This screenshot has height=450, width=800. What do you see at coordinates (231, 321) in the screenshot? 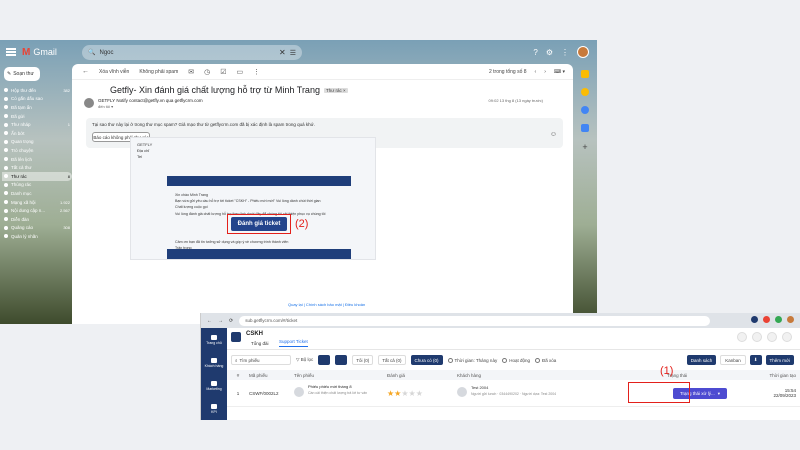
I see `reload-icon: ⟳` at bounding box center [231, 321].